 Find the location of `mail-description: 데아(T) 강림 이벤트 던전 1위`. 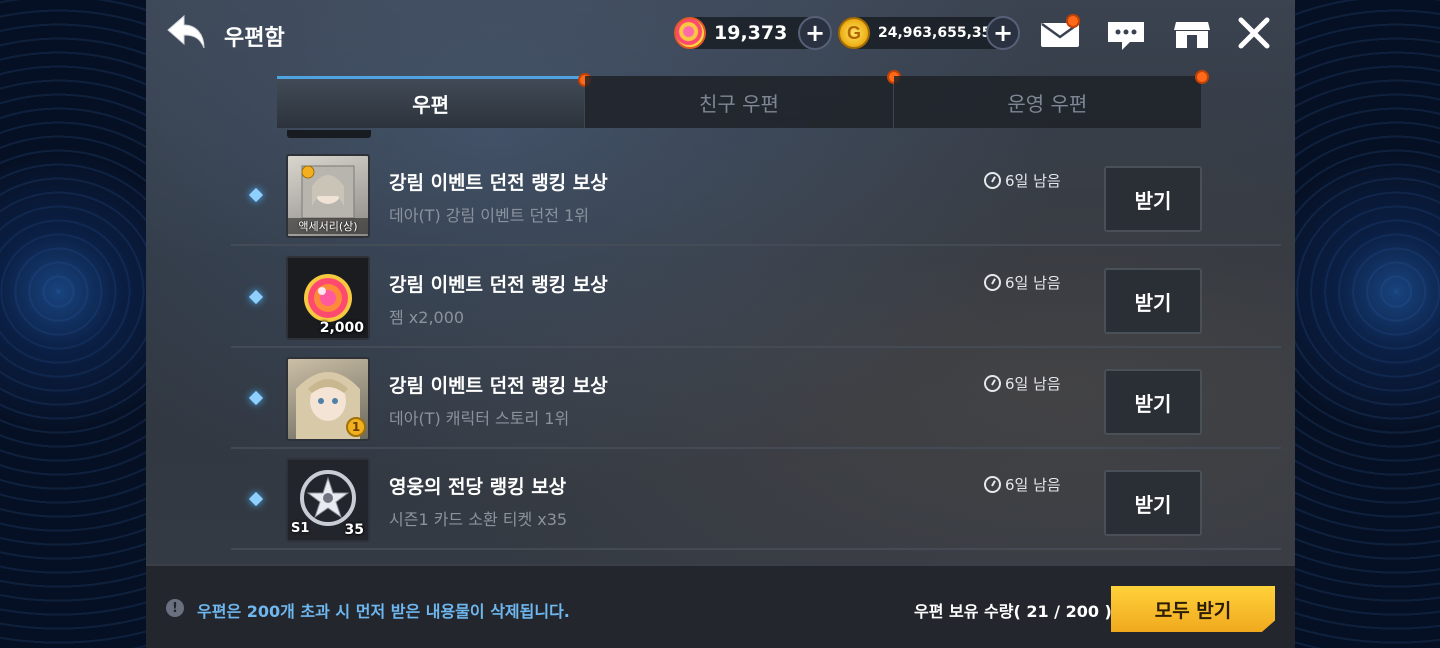

mail-description: 데아(T) 강림 이벤트 던전 1위 is located at coordinates (489, 215).